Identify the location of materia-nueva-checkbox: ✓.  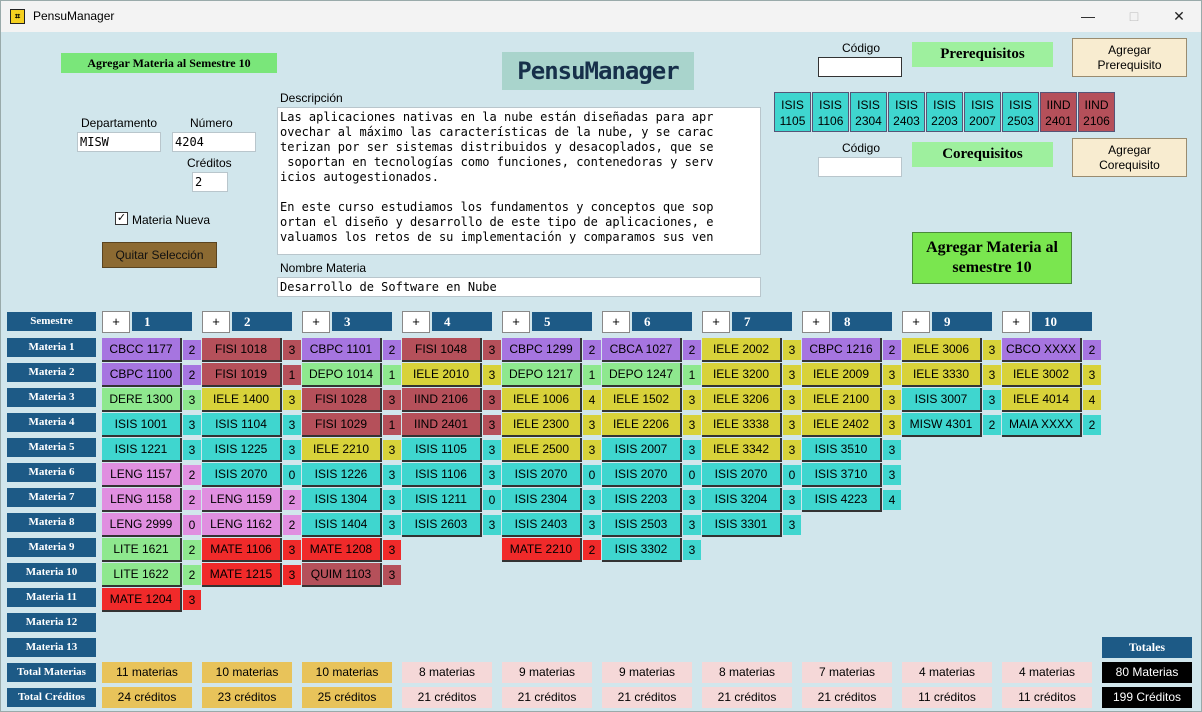
(121, 218).